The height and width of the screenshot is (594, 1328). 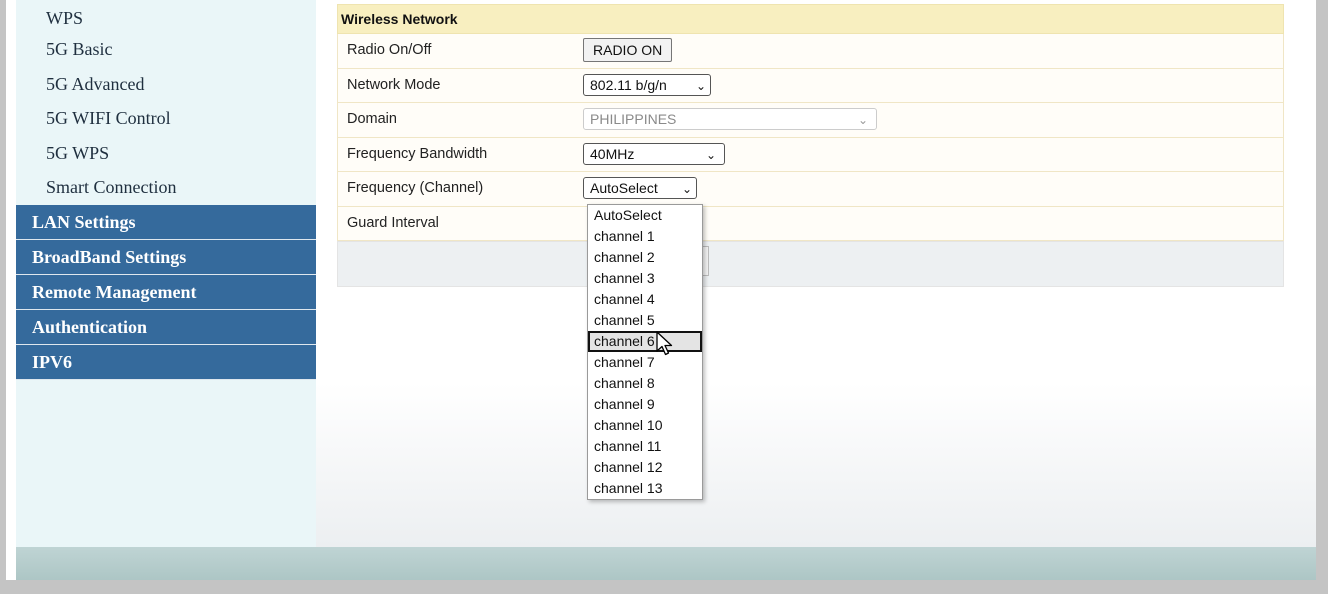 I want to click on sidebar-item-5g-wifi-control: 5G WIFI Control, so click(x=166, y=118).